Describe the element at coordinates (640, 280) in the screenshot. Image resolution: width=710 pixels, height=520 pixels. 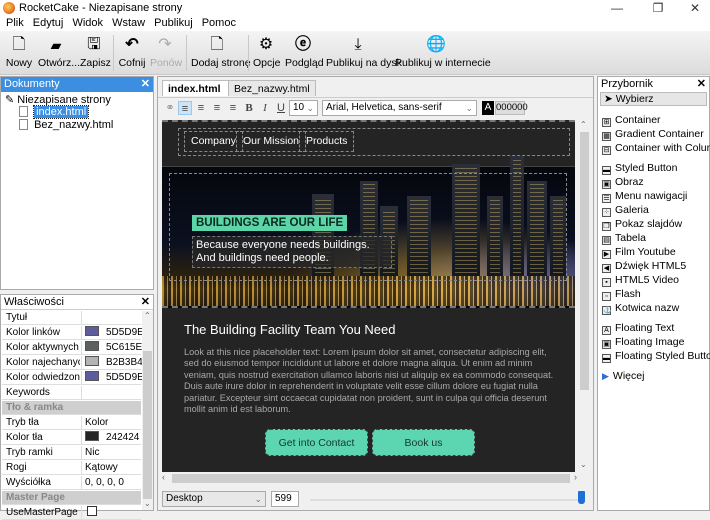
I see `toolbox-item-html5-video: ▪ HTML5 Video` at that location.